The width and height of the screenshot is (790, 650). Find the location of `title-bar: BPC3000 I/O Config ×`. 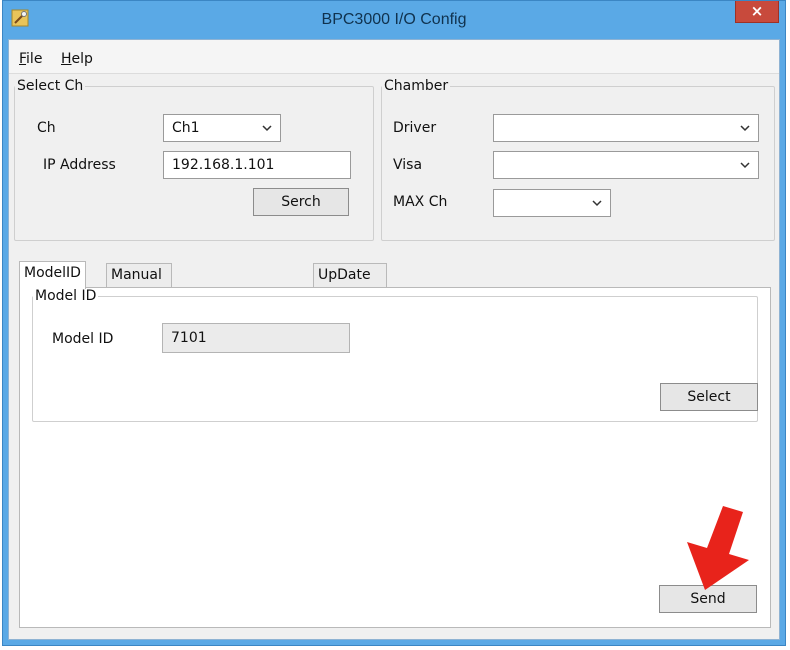

title-bar: BPC3000 I/O Config × is located at coordinates (394, 20).